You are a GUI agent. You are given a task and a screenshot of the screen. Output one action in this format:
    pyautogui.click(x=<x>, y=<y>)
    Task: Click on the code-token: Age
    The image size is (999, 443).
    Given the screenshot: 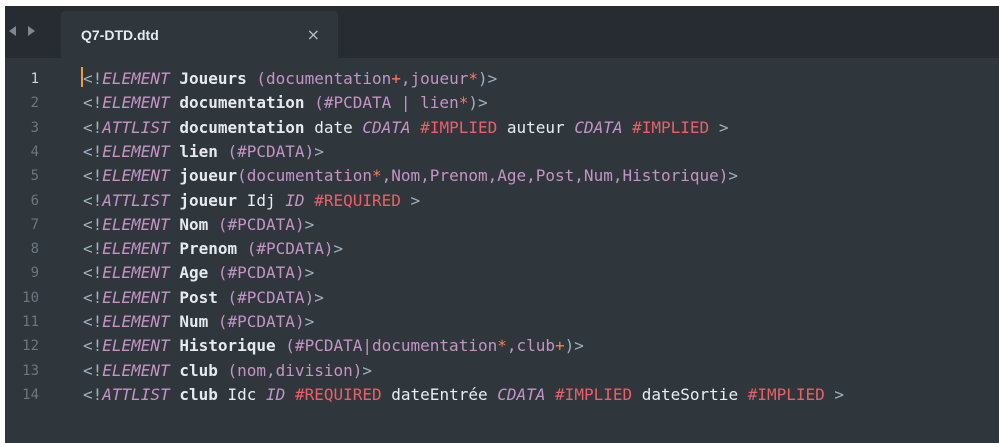 What is the action you would take?
    pyautogui.click(x=193, y=273)
    